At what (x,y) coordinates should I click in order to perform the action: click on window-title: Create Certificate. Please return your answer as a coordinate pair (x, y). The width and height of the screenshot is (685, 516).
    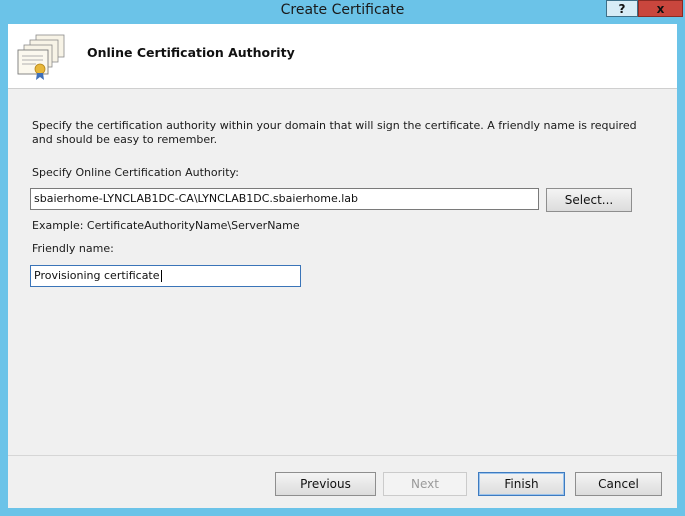
    Looking at the image, I should click on (342, 10).